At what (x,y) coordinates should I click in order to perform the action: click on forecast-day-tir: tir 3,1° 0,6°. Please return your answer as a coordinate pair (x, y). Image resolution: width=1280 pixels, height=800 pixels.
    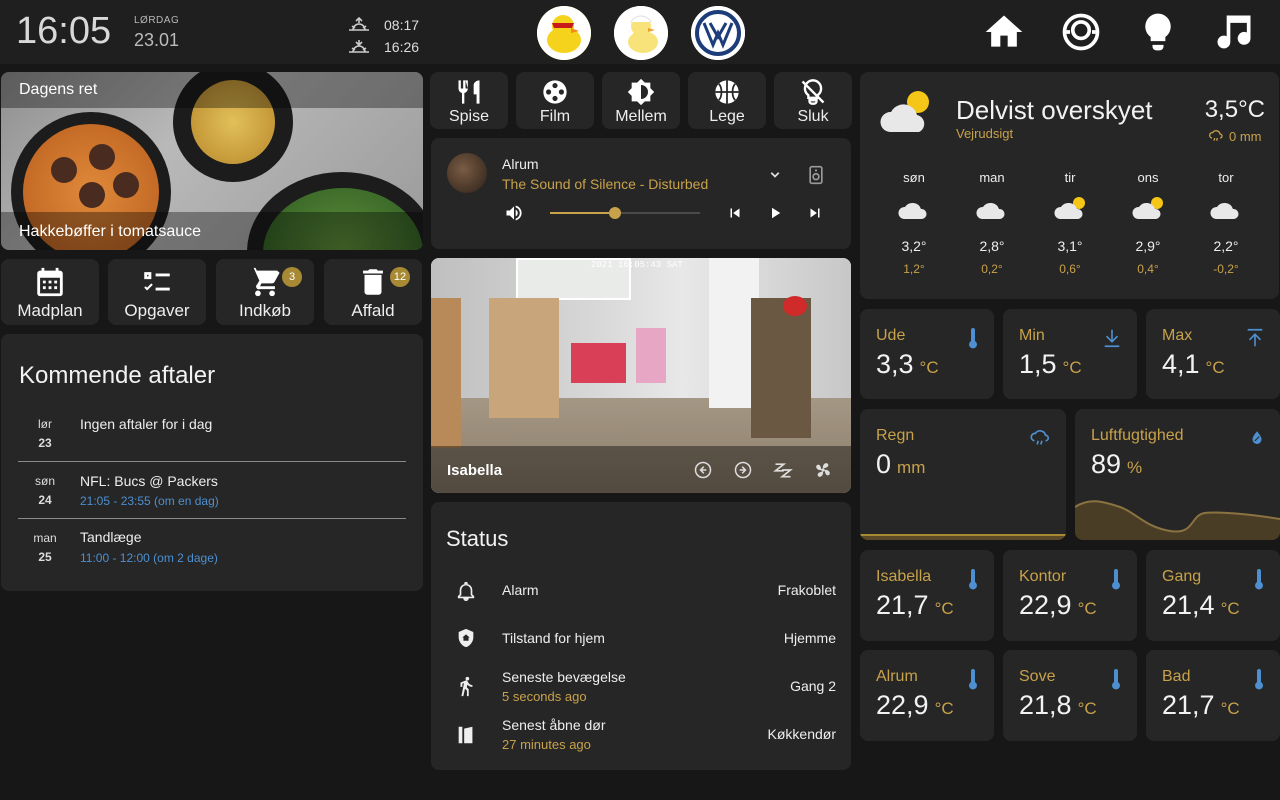
    Looking at the image, I should click on (1070, 223).